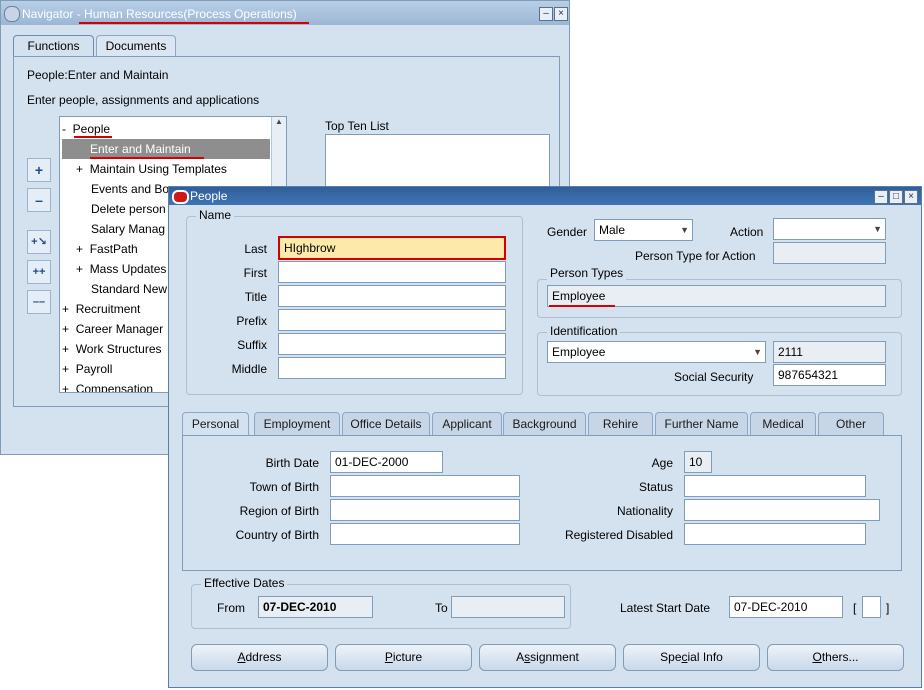 This screenshot has height=690, width=924. Describe the element at coordinates (112, 329) in the screenshot. I see `tree-item: + Career Manager` at that location.